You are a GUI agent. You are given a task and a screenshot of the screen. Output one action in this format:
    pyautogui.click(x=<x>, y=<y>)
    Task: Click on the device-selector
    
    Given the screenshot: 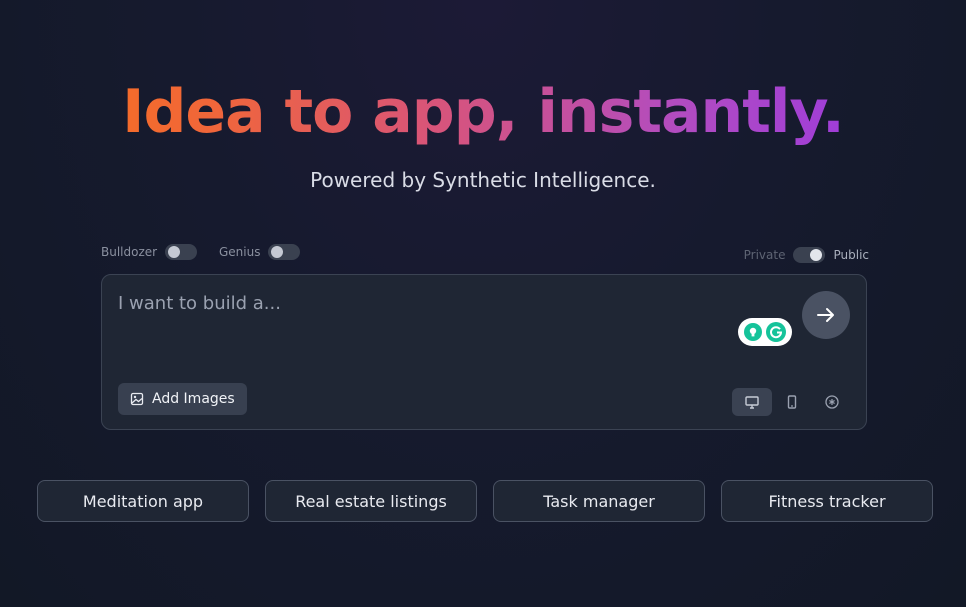 What is the action you would take?
    pyautogui.click(x=792, y=402)
    